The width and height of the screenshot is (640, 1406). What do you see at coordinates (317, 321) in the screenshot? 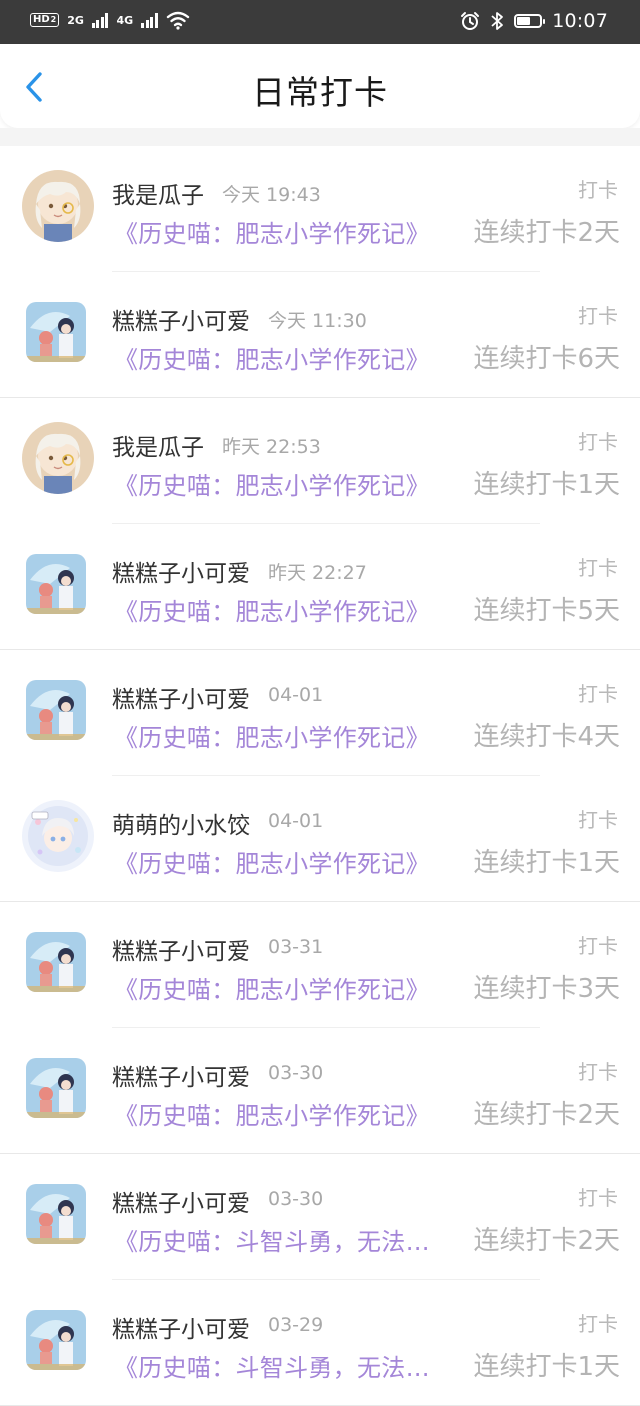
I see `post-time: 今天 11:30` at bounding box center [317, 321].